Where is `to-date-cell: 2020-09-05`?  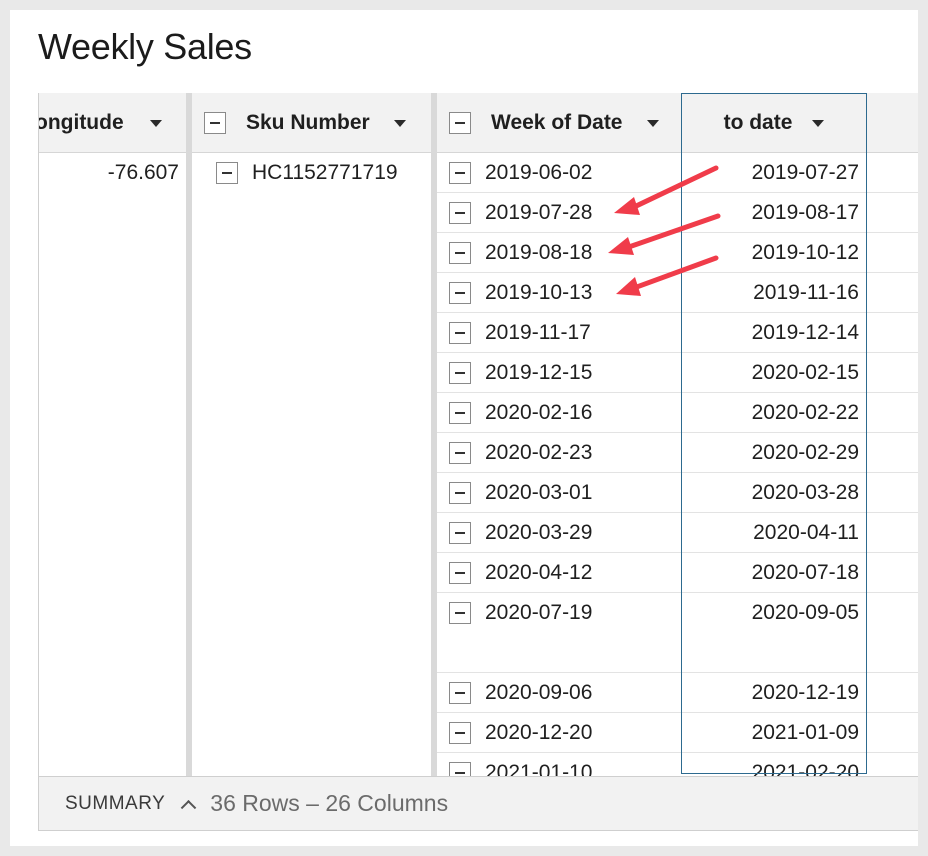
to-date-cell: 2020-09-05 is located at coordinates (770, 613).